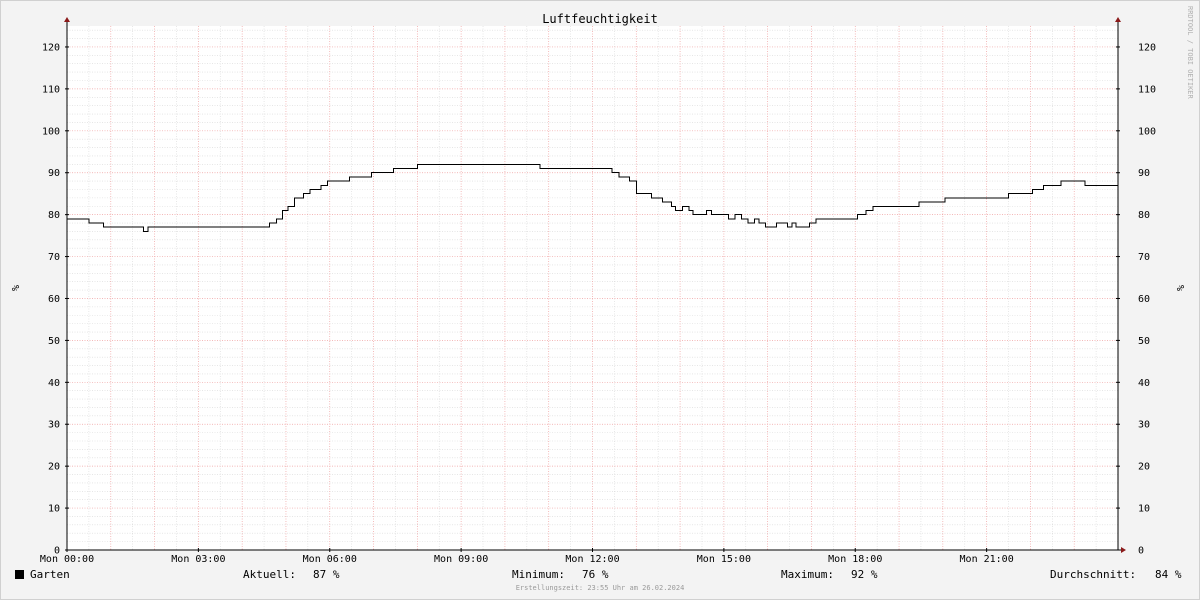  I want to click on y-tick-label-left: 30, so click(54, 425).